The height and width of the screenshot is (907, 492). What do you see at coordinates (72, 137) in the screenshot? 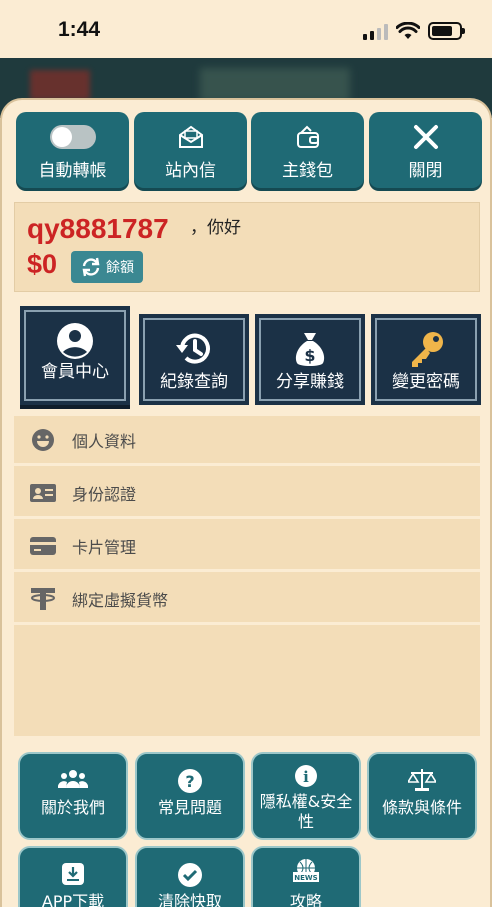
I see `toggle-icon` at bounding box center [72, 137].